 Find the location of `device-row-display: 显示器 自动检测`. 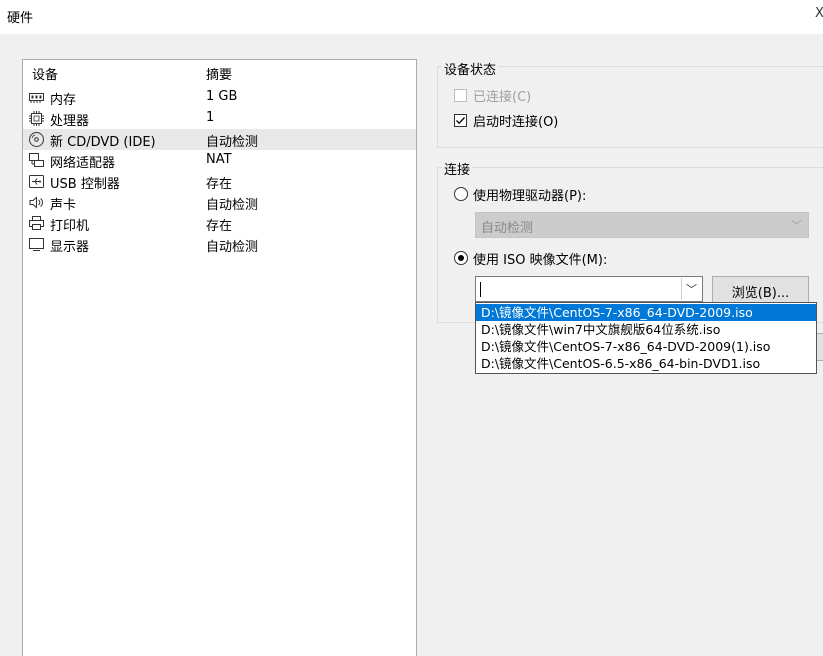

device-row-display: 显示器 自动检测 is located at coordinates (219, 244).